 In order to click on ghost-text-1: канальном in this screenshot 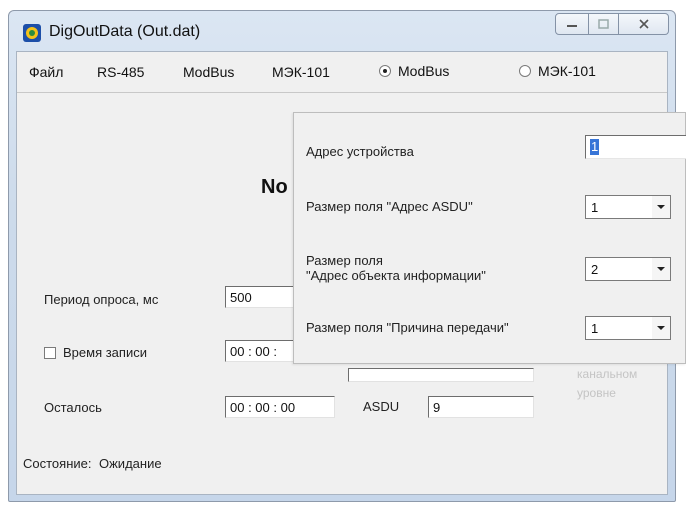, I will do `click(607, 374)`.